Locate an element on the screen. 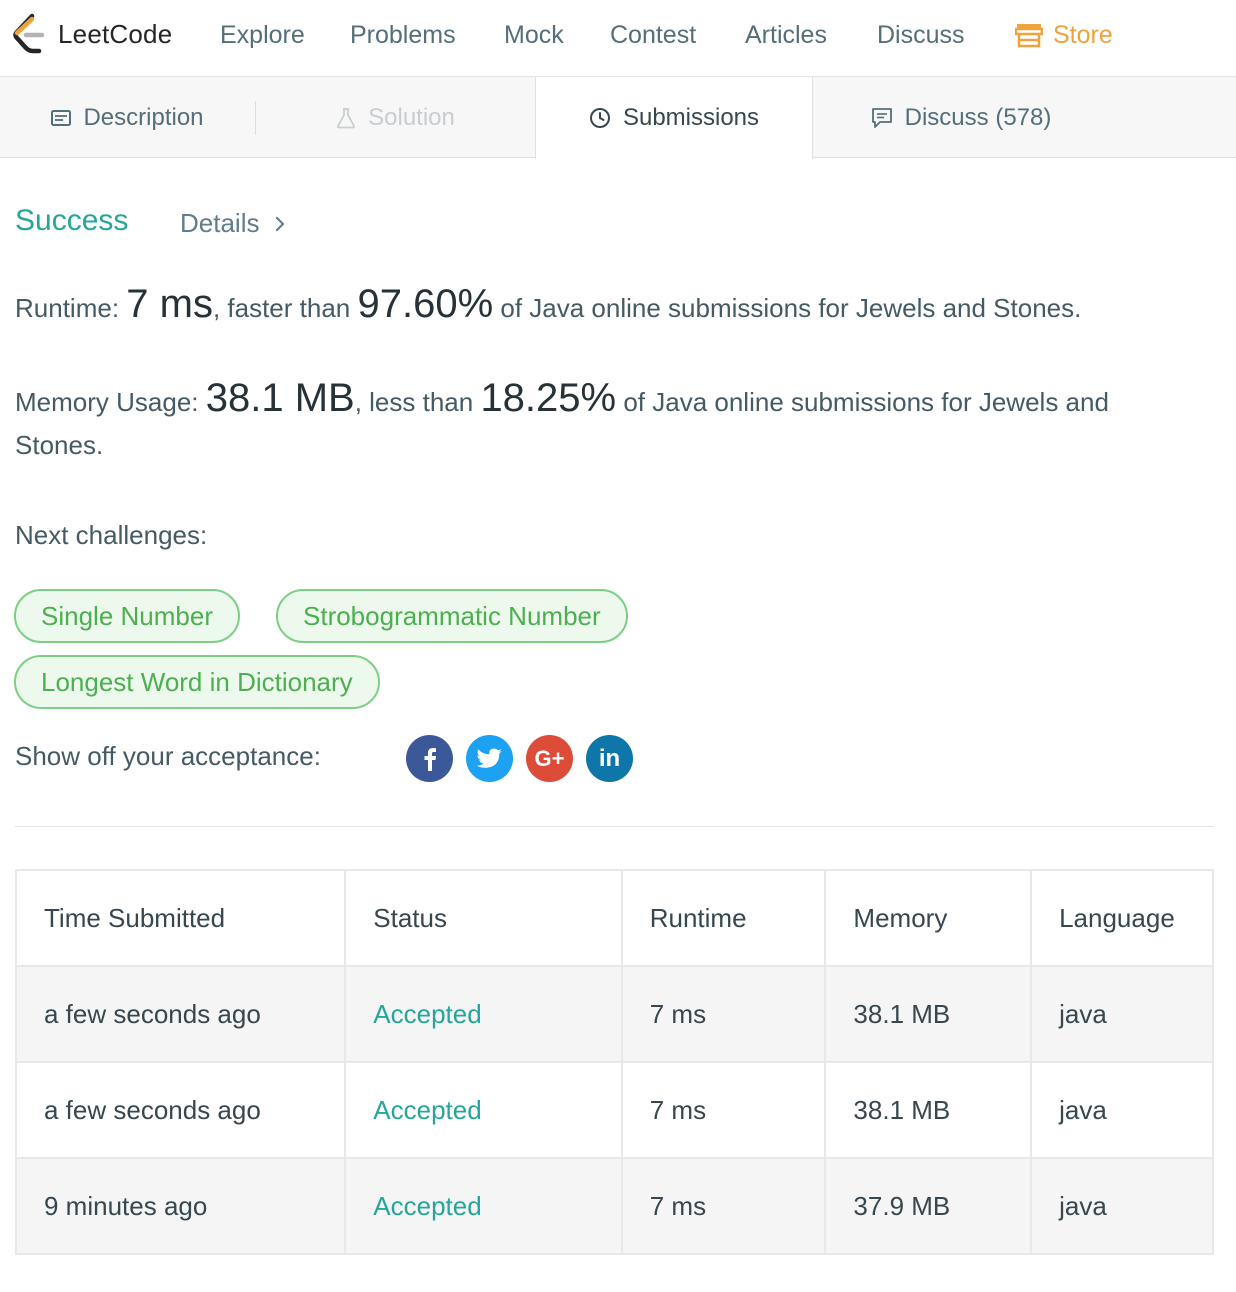  nav-explore: Explore is located at coordinates (262, 35).